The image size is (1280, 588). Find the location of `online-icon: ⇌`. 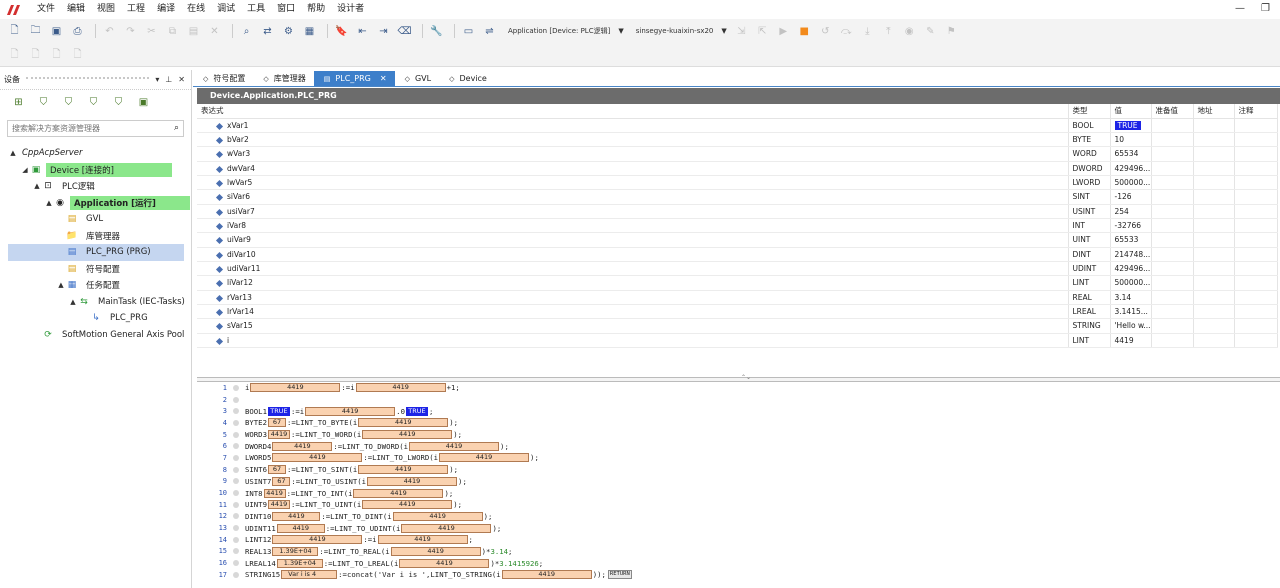

online-icon: ⇌ is located at coordinates (489, 31).